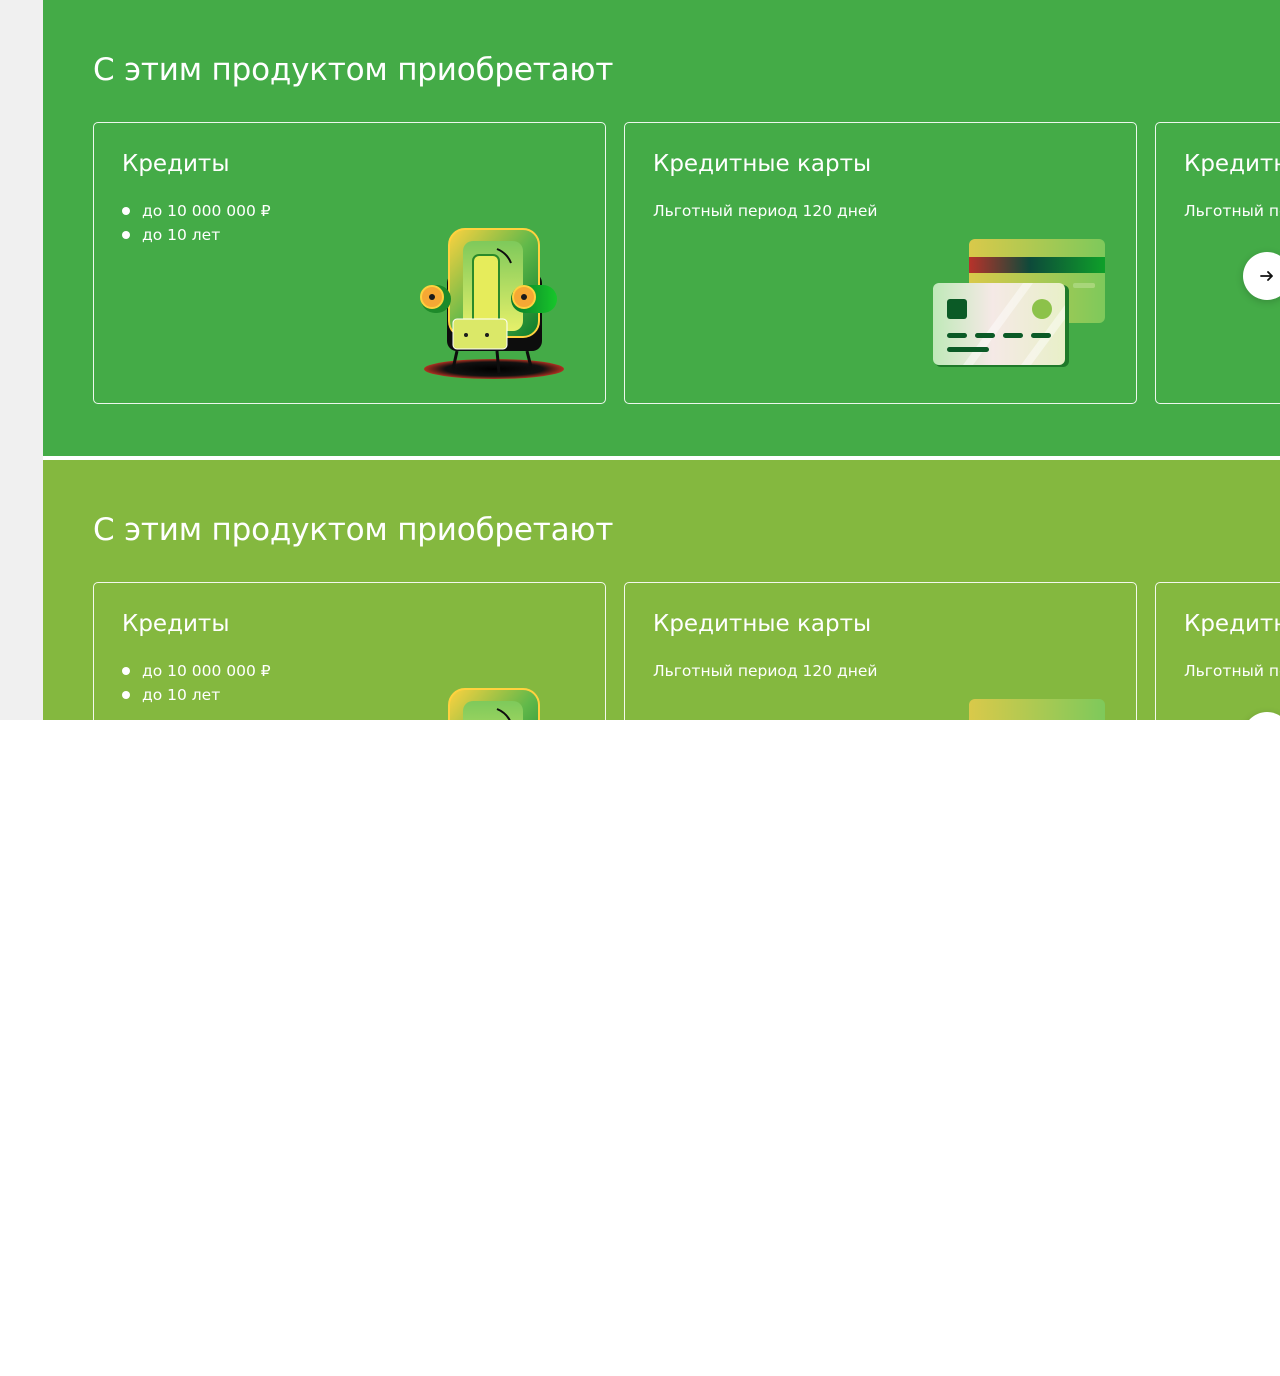  What do you see at coordinates (21, 360) in the screenshot?
I see `left-gutter` at bounding box center [21, 360].